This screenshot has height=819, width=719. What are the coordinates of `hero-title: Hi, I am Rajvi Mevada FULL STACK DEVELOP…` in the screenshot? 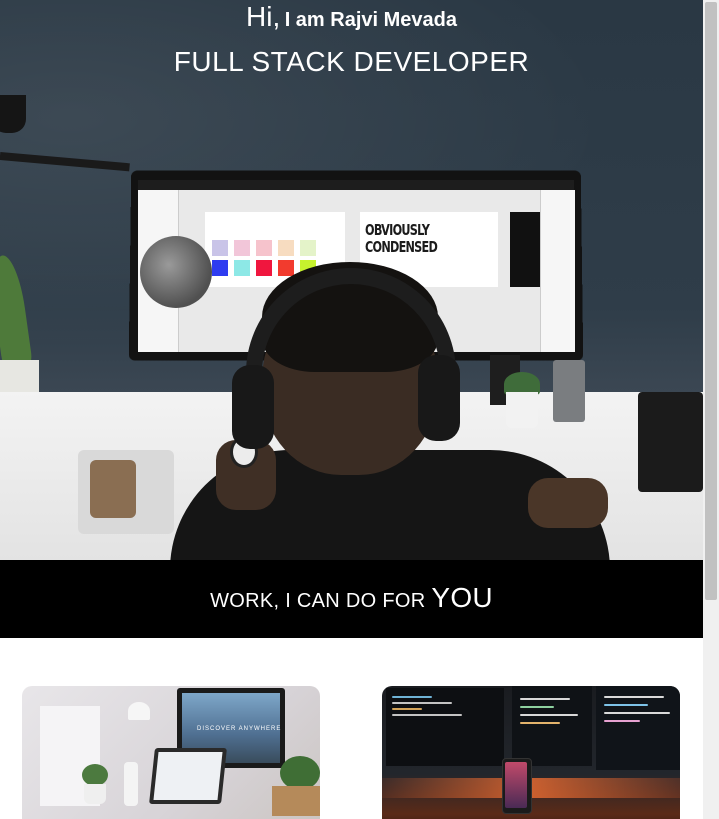 It's located at (351, 39).